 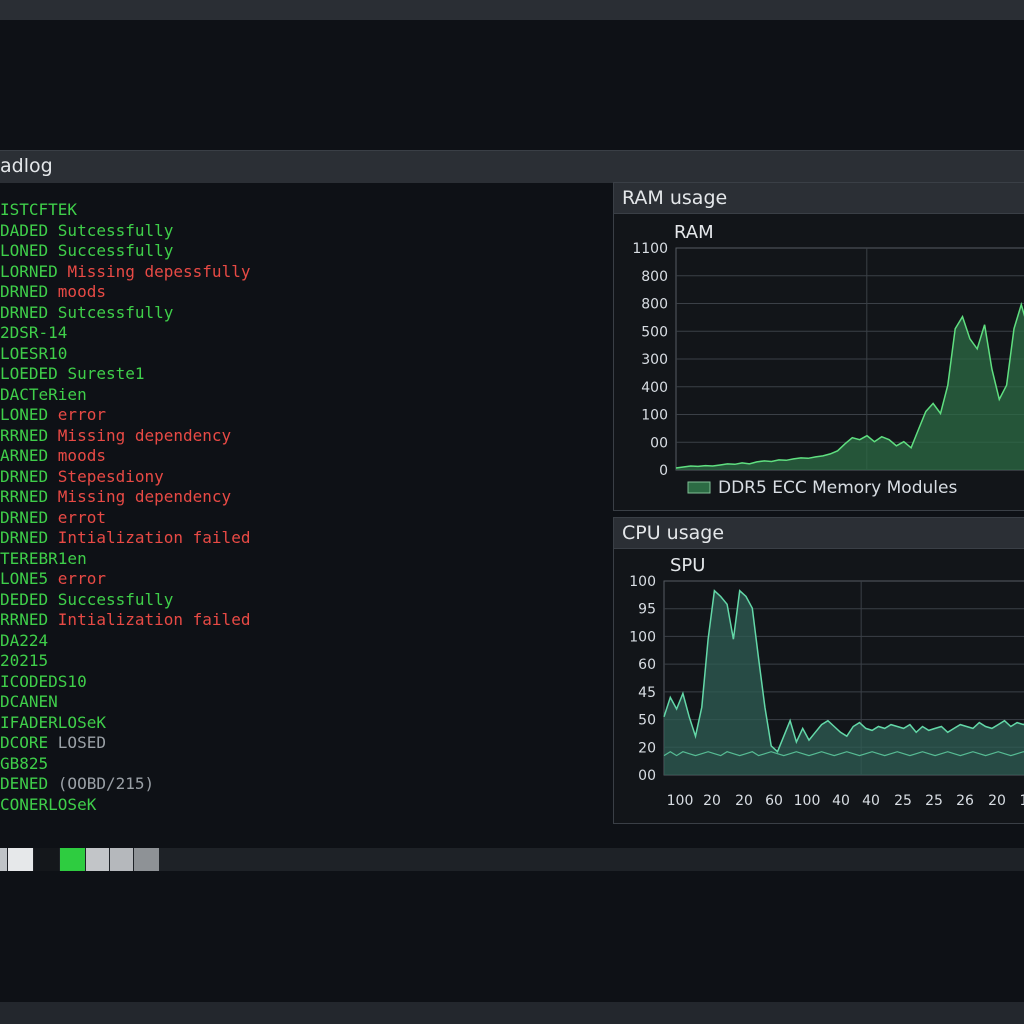 What do you see at coordinates (300, 231) in the screenshot?
I see `log-line: DADED Sutcessfully` at bounding box center [300, 231].